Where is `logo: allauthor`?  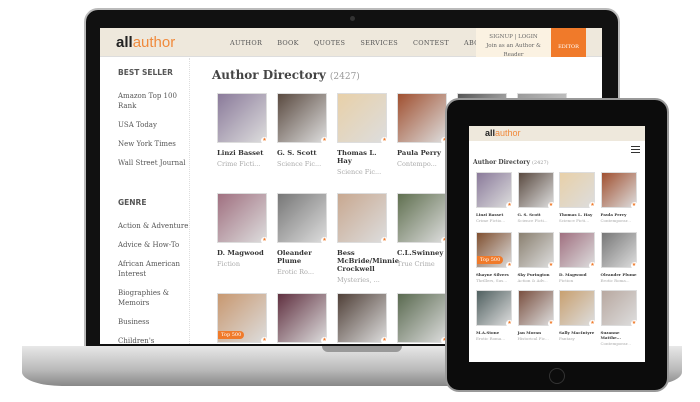
logo: allauthor is located at coordinates (145, 42).